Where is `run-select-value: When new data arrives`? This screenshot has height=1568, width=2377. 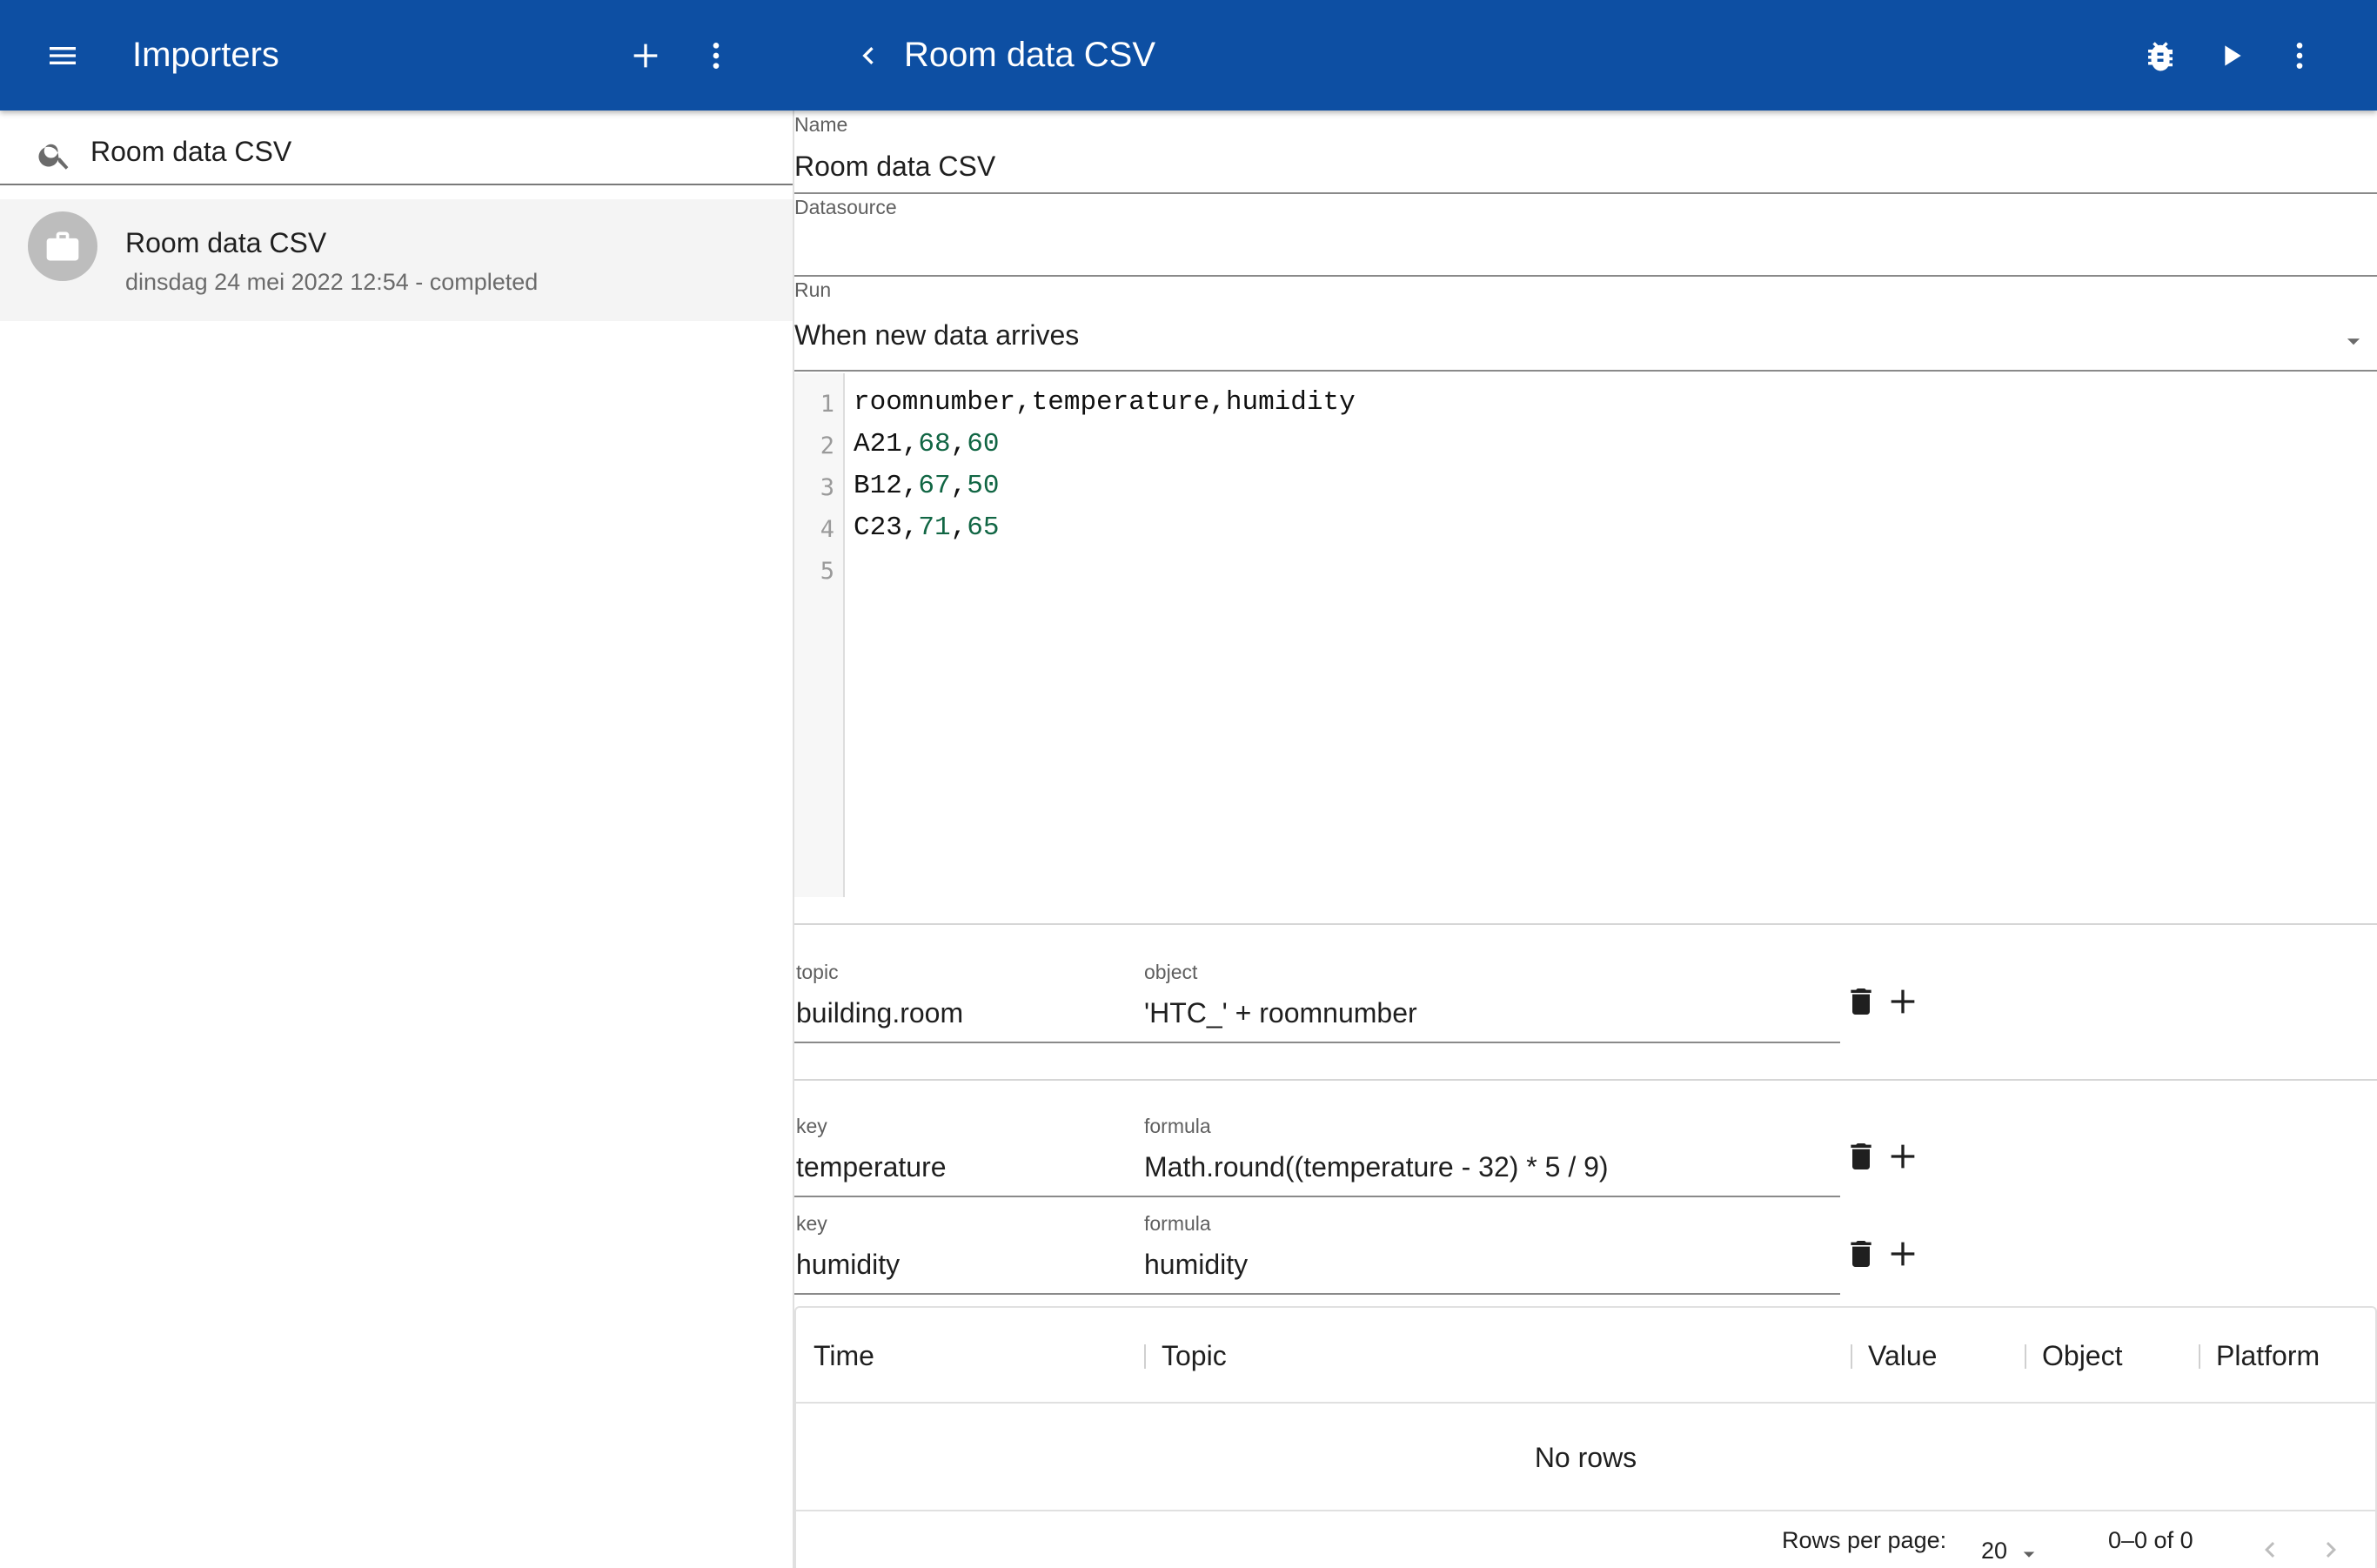 run-select-value: When new data arrives is located at coordinates (937, 335).